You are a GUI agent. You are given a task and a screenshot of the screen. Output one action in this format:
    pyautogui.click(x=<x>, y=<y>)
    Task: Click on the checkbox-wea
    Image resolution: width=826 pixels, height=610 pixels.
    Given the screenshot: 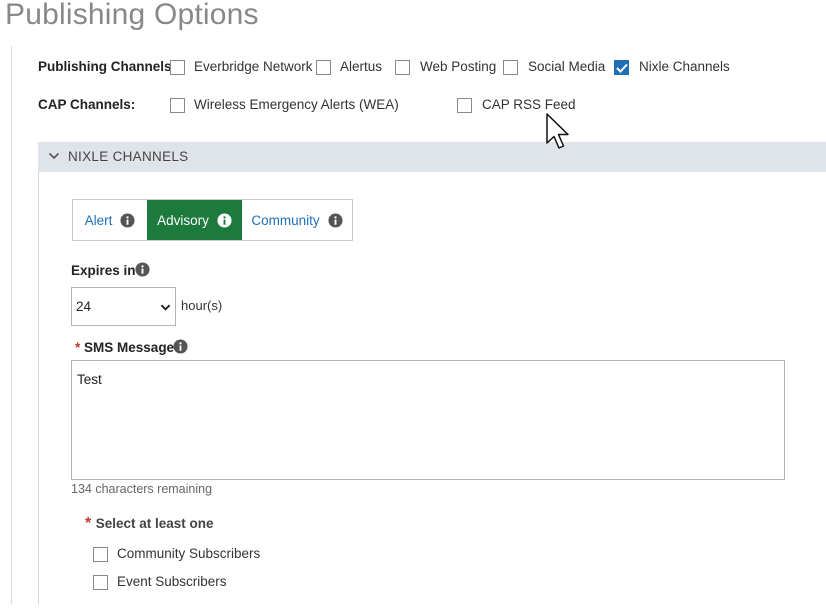 What is the action you would take?
    pyautogui.click(x=177, y=105)
    